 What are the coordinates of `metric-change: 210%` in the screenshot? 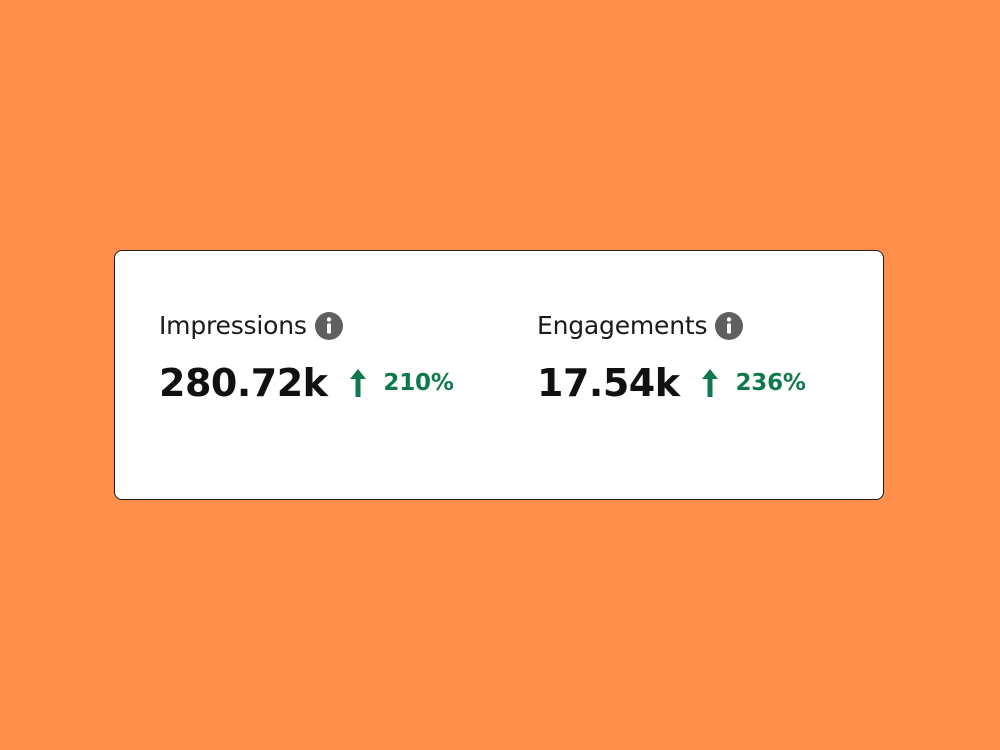 It's located at (418, 383).